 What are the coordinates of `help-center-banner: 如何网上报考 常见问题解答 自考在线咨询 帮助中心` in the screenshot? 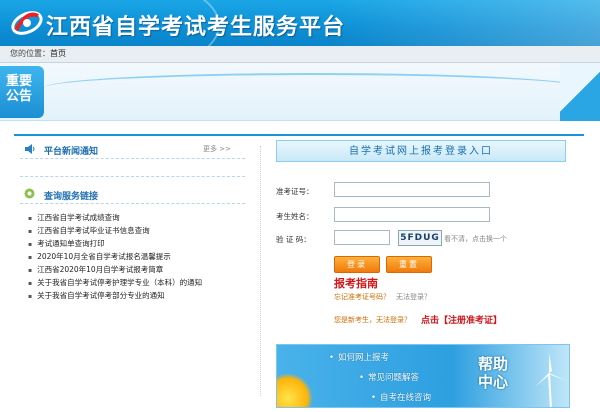 It's located at (423, 376).